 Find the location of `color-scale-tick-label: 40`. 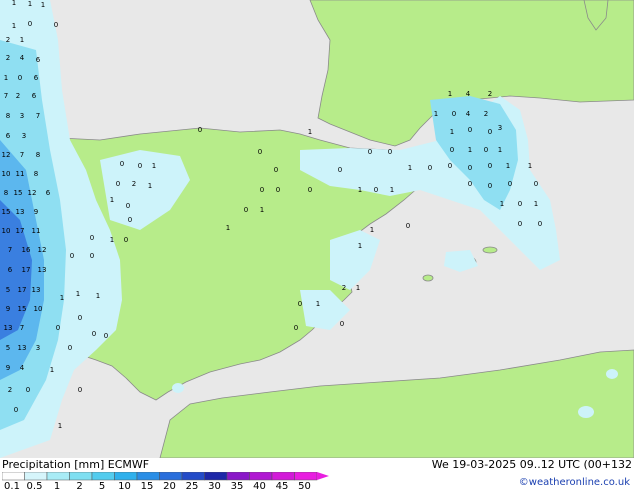

color-scale-tick-label: 40 is located at coordinates (259, 486).